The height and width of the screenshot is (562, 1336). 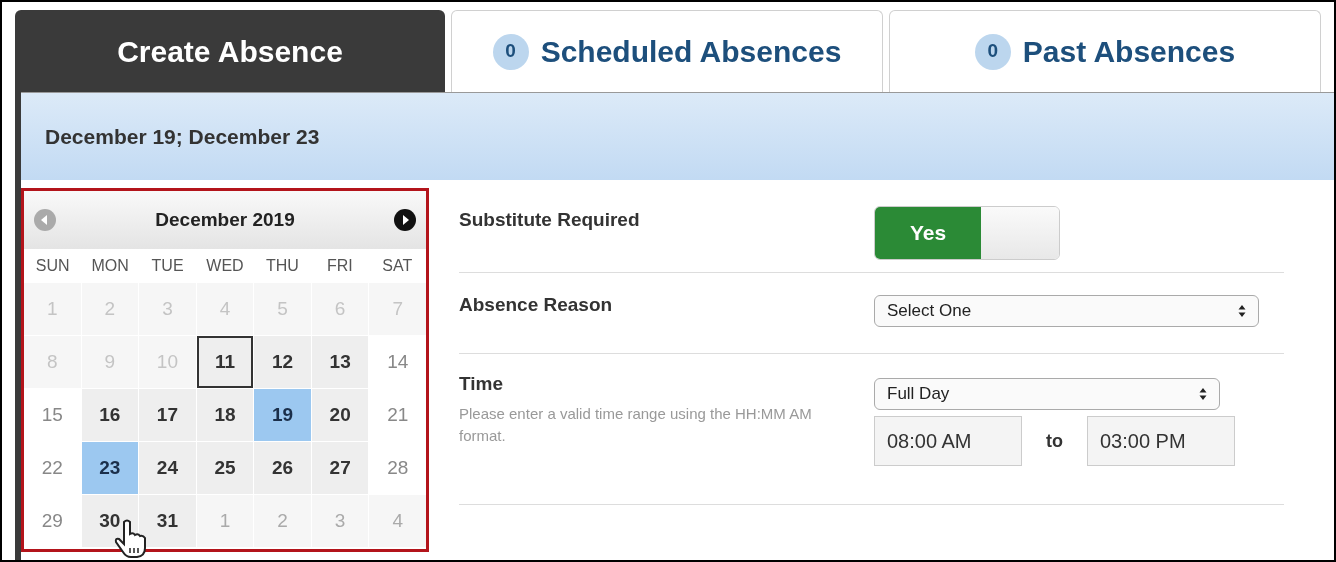 I want to click on calendar-day: 17, so click(x=167, y=415).